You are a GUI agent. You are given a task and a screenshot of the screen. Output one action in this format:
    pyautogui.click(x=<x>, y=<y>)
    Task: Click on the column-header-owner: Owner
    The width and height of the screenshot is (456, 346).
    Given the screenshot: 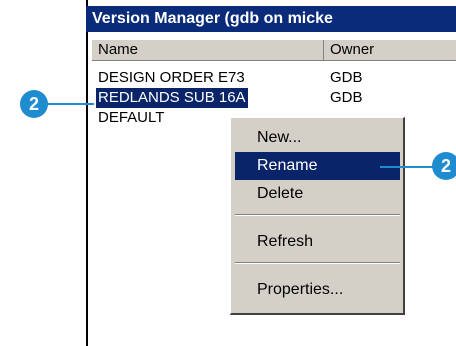 What is the action you would take?
    pyautogui.click(x=390, y=50)
    